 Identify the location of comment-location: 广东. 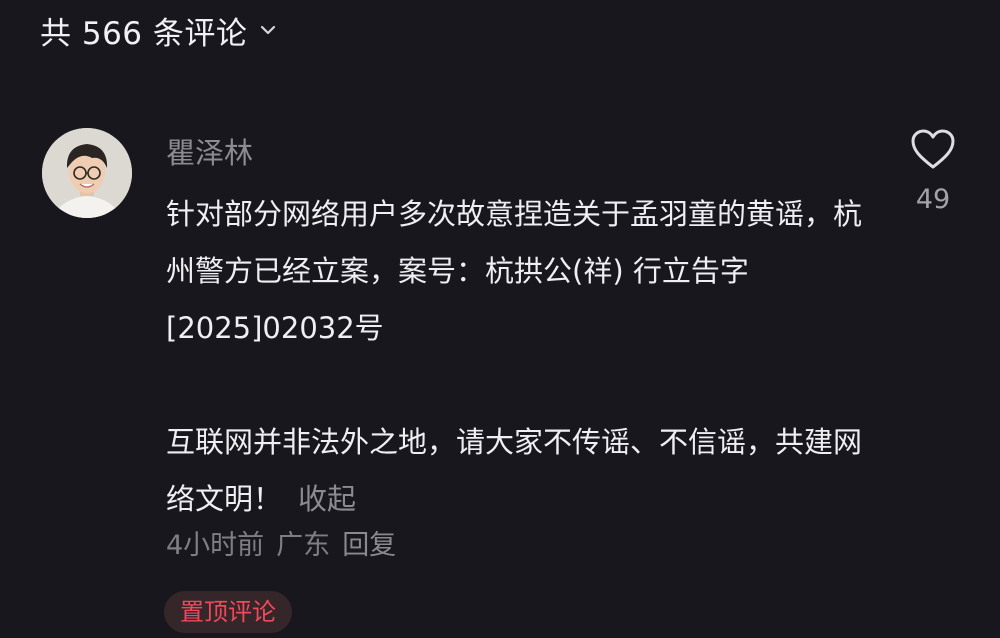
(303, 545).